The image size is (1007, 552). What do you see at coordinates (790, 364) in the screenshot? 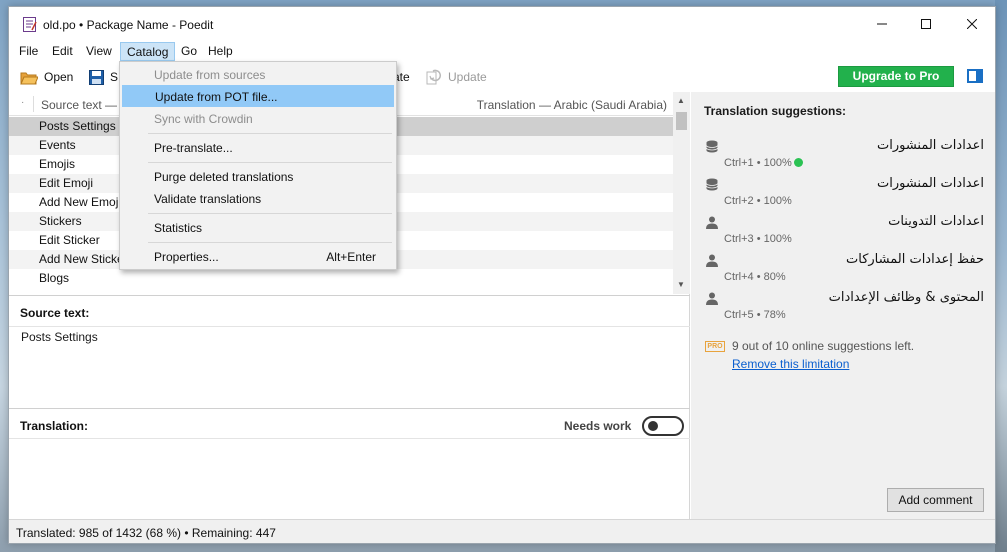
I see `remove-limitation-link: Remove this limitation` at bounding box center [790, 364].